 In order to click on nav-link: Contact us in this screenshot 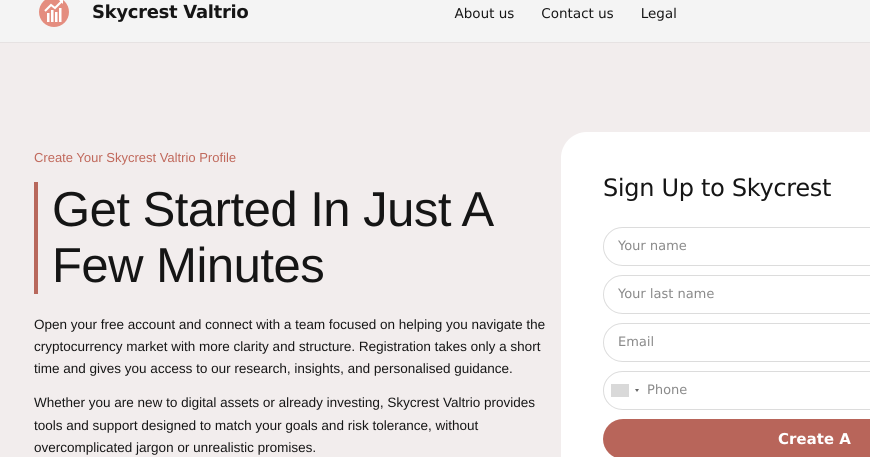, I will do `click(577, 14)`.